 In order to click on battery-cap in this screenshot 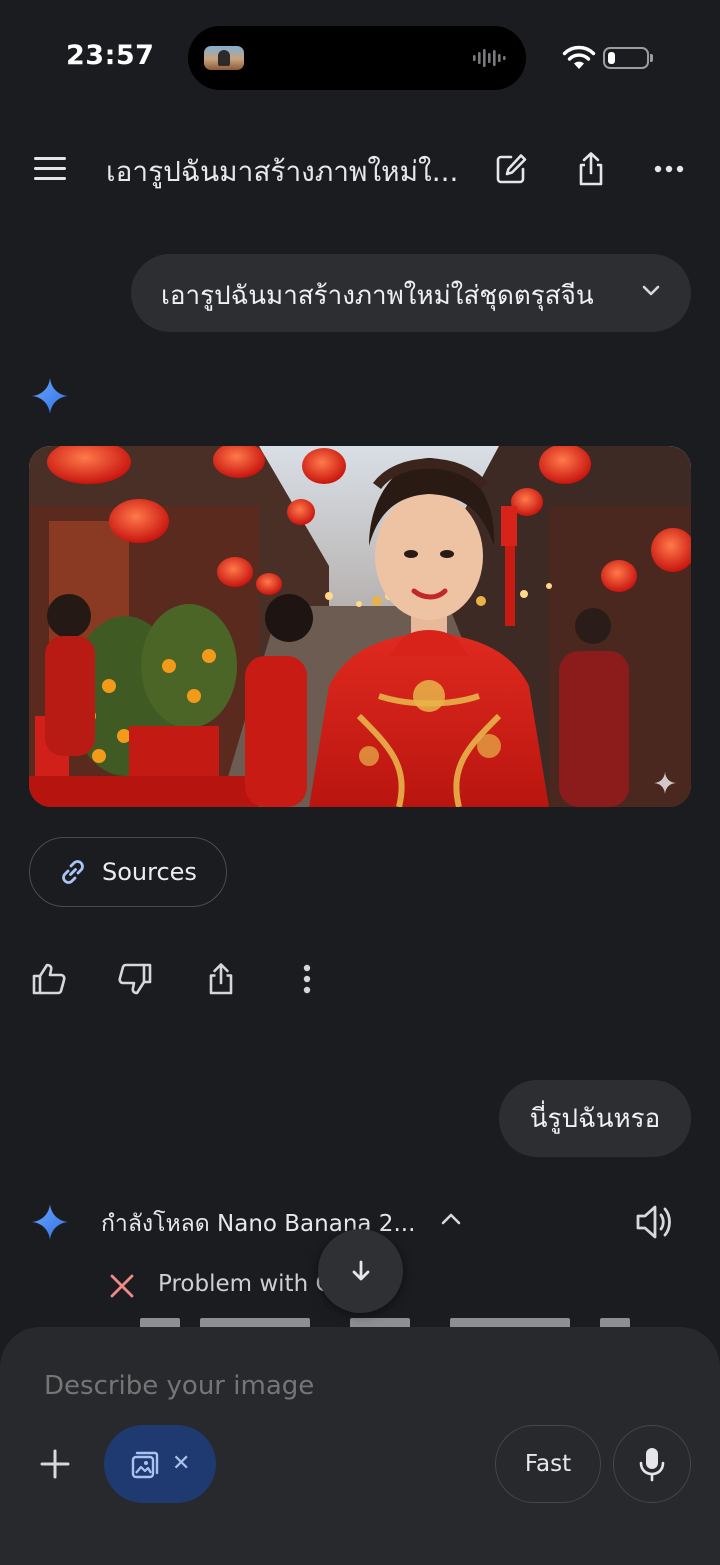, I will do `click(651, 58)`.